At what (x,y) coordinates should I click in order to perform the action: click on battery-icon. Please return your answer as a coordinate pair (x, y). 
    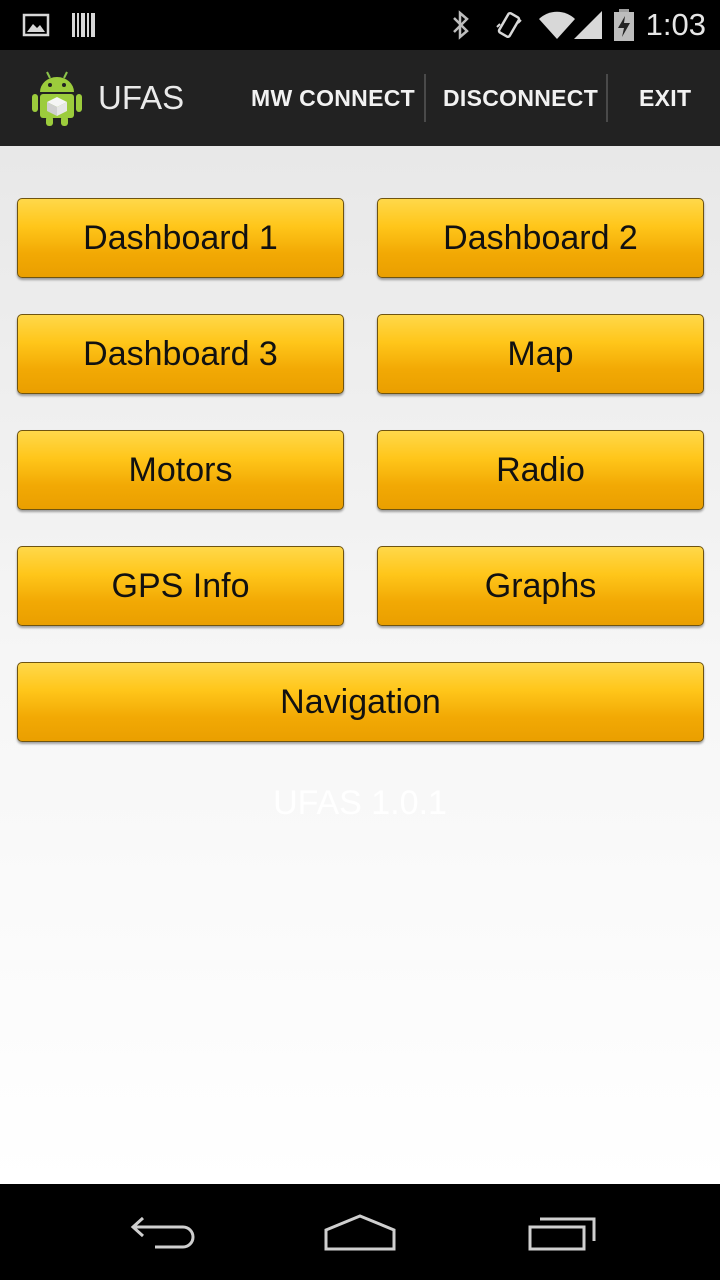
    Looking at the image, I should click on (624, 25).